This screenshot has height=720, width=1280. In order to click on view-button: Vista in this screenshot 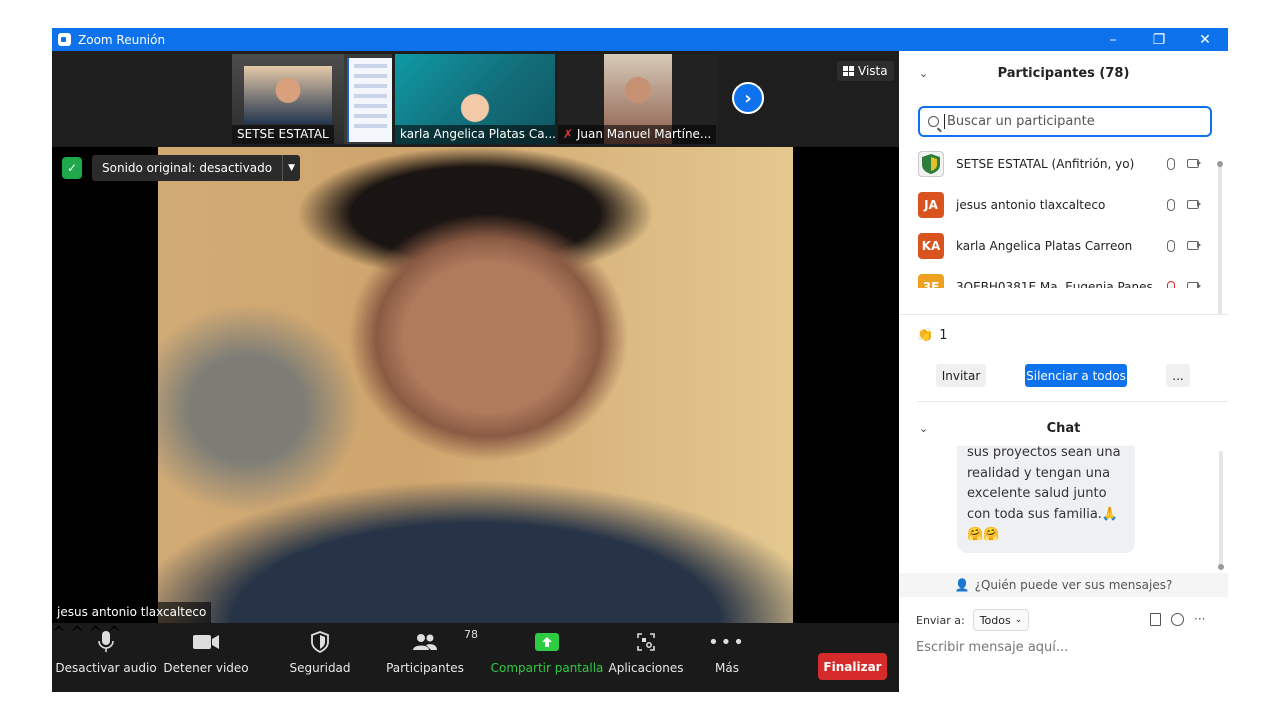, I will do `click(865, 71)`.